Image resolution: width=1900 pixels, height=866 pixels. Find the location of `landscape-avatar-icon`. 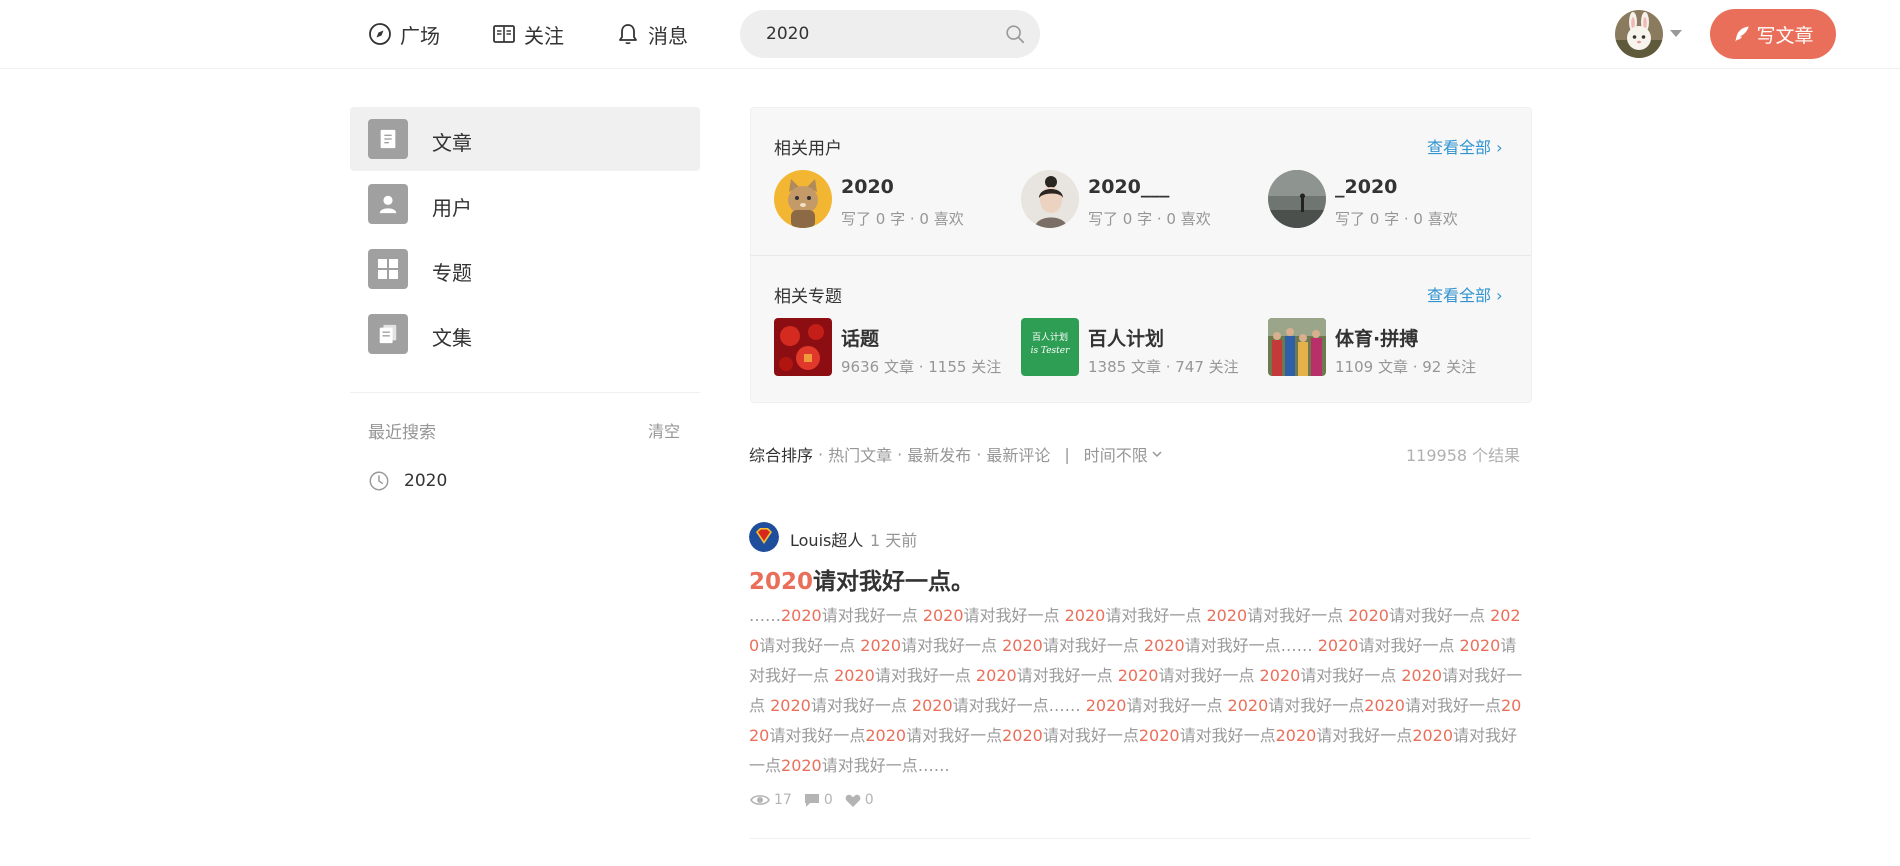

landscape-avatar-icon is located at coordinates (1297, 199).